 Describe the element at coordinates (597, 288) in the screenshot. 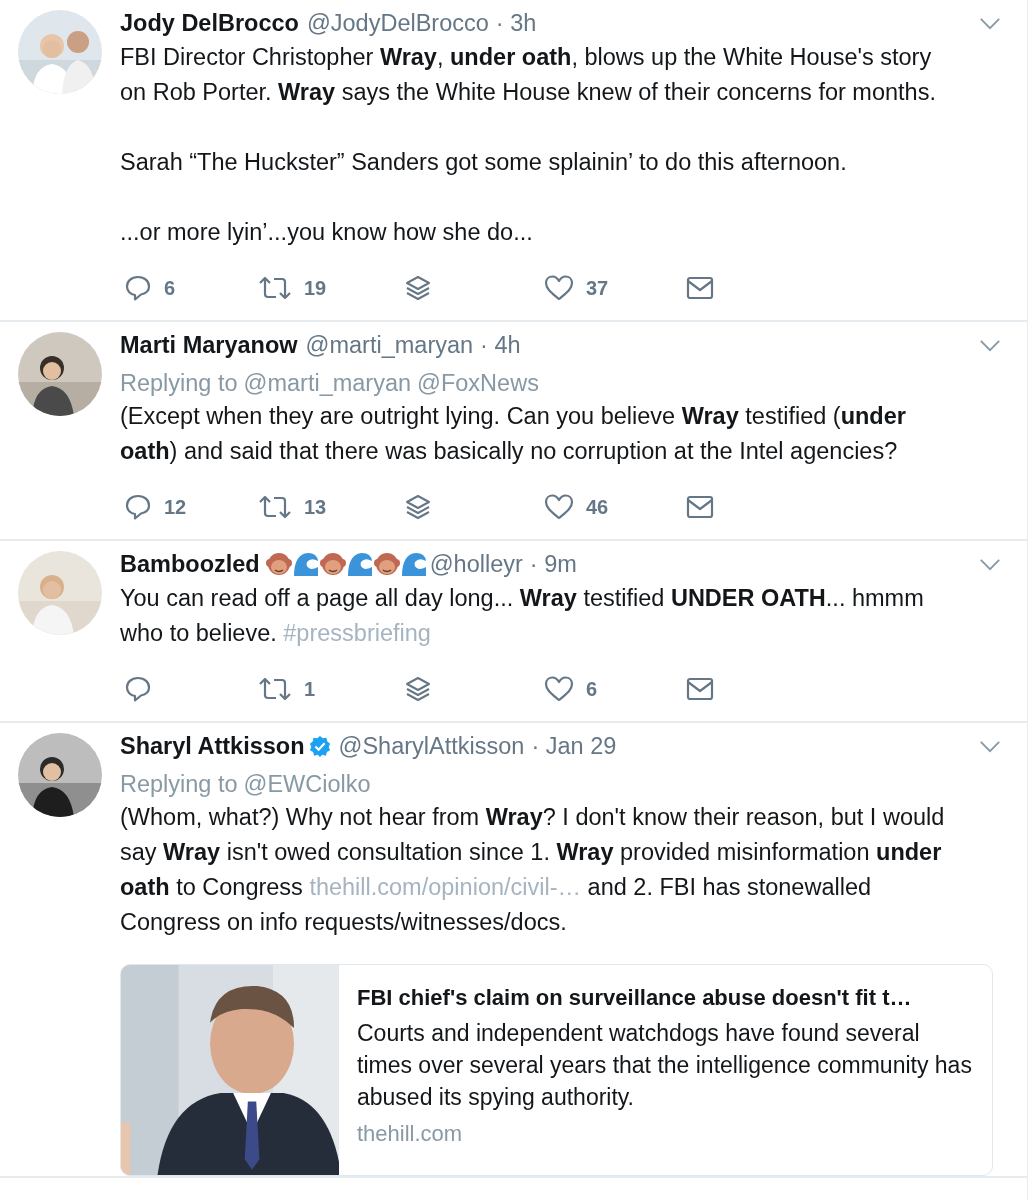

I see `like-count: 37` at that location.